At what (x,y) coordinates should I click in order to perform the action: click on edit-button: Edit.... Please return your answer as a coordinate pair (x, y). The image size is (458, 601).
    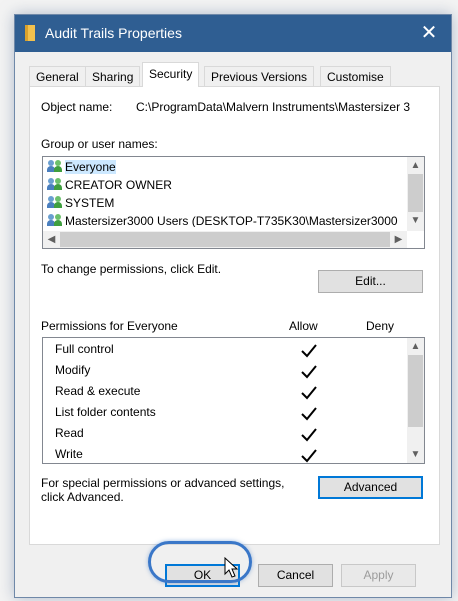
    Looking at the image, I should click on (370, 281).